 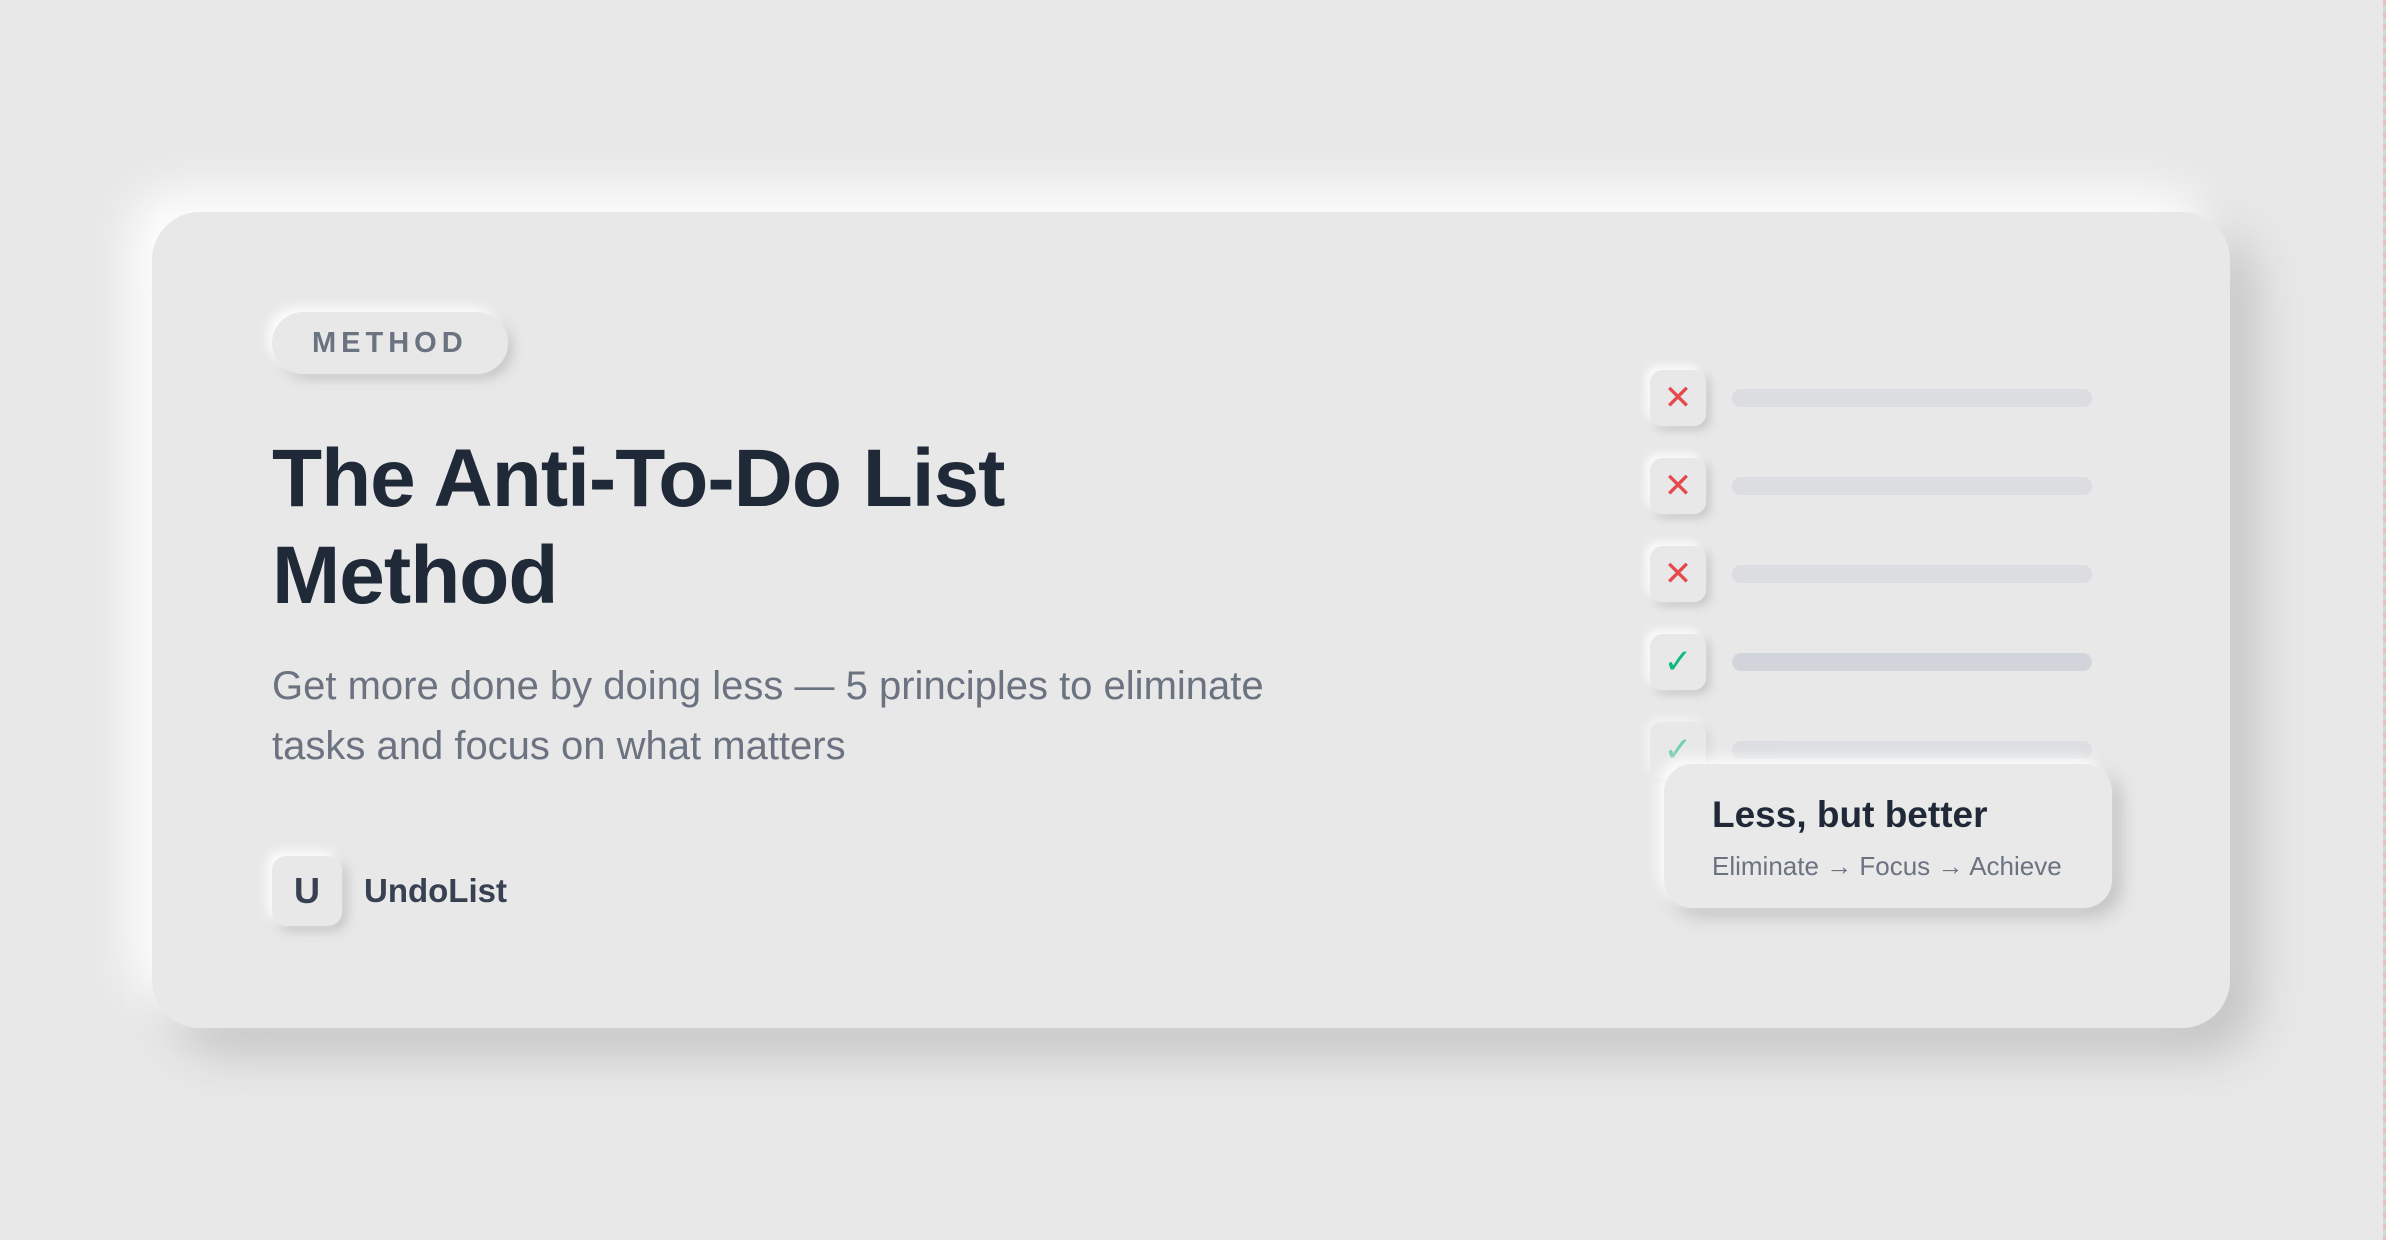 I want to click on page-title: The Anti-To-Do List Method, so click(x=639, y=527).